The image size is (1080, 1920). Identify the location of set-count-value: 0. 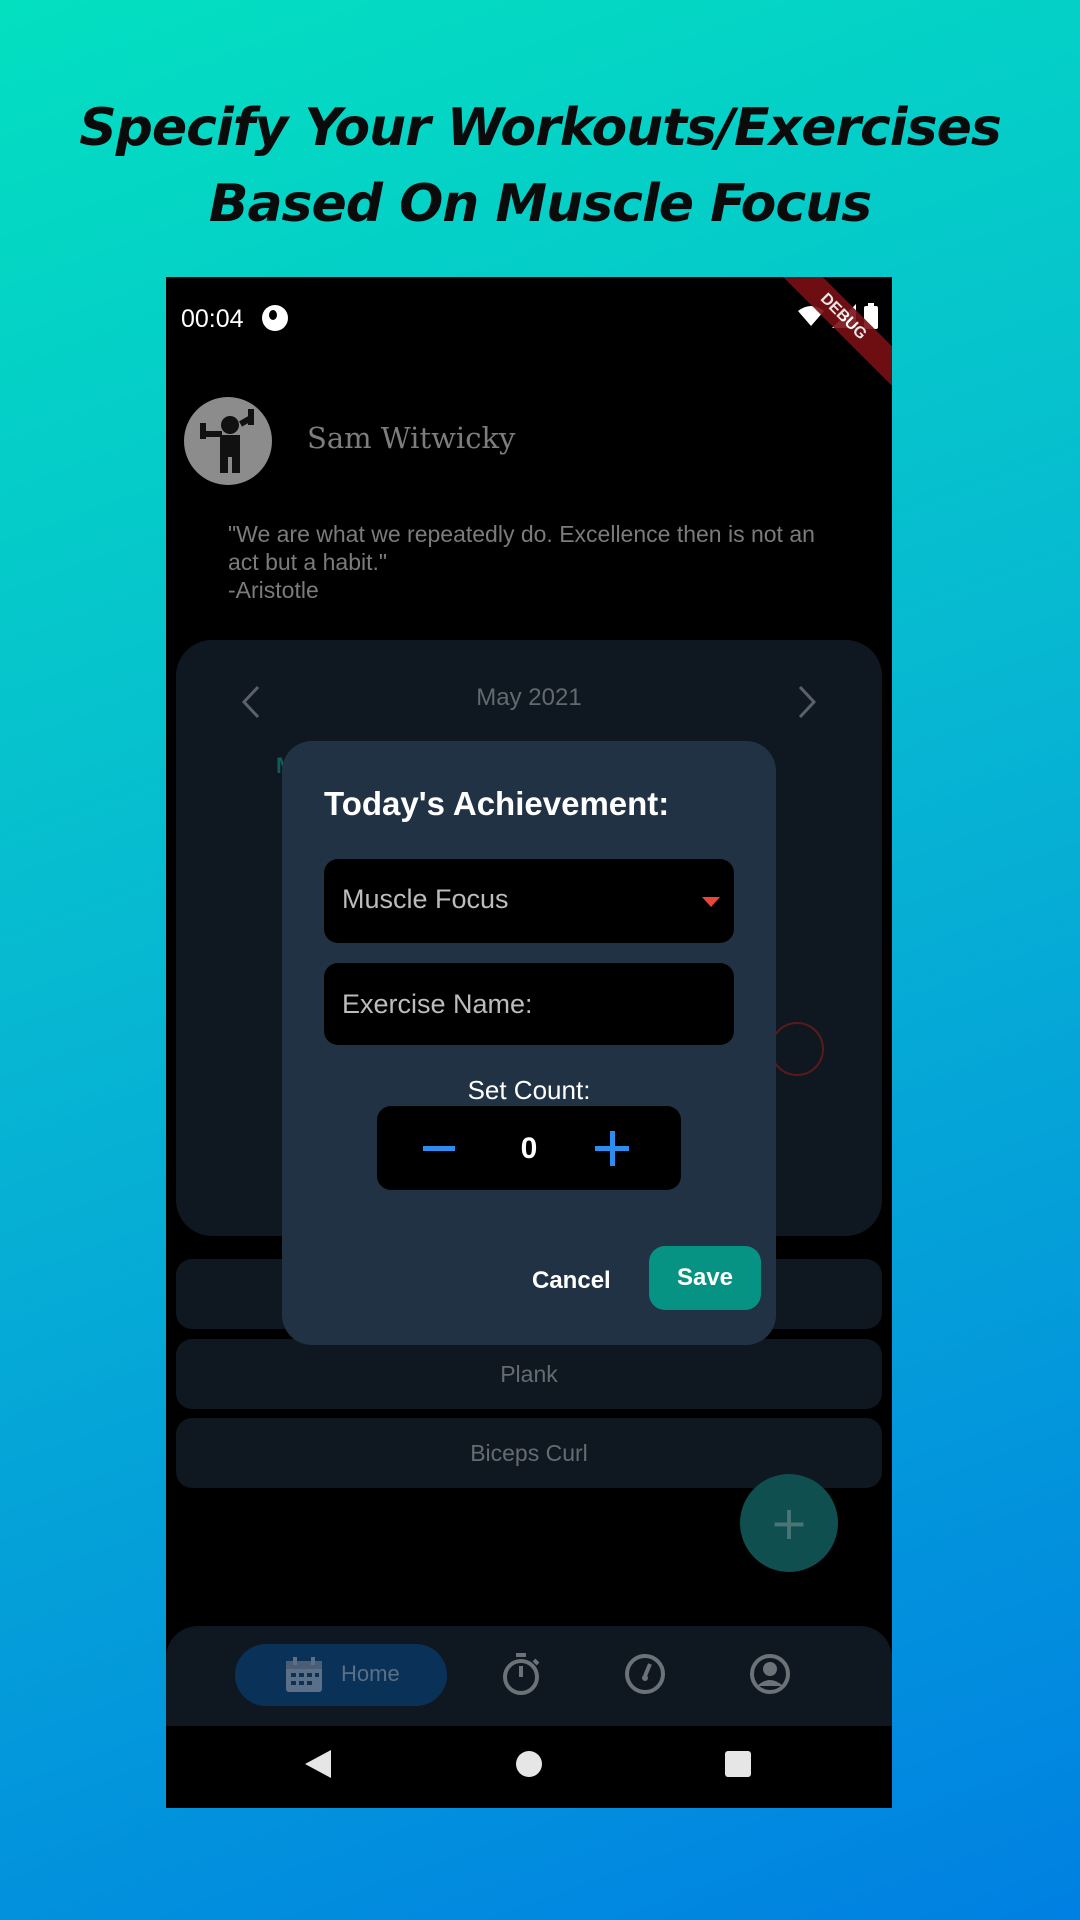
(529, 1148).